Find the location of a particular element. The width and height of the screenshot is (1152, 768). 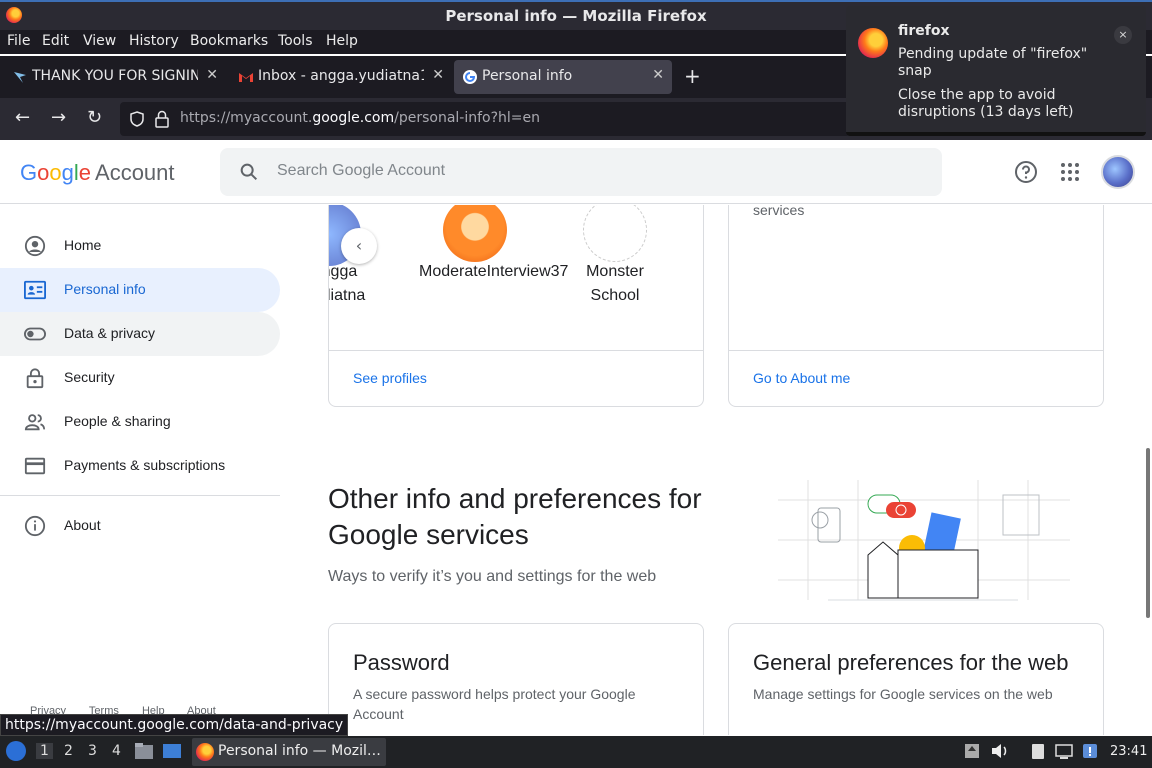

card-footer: See profiles is located at coordinates (516, 378).